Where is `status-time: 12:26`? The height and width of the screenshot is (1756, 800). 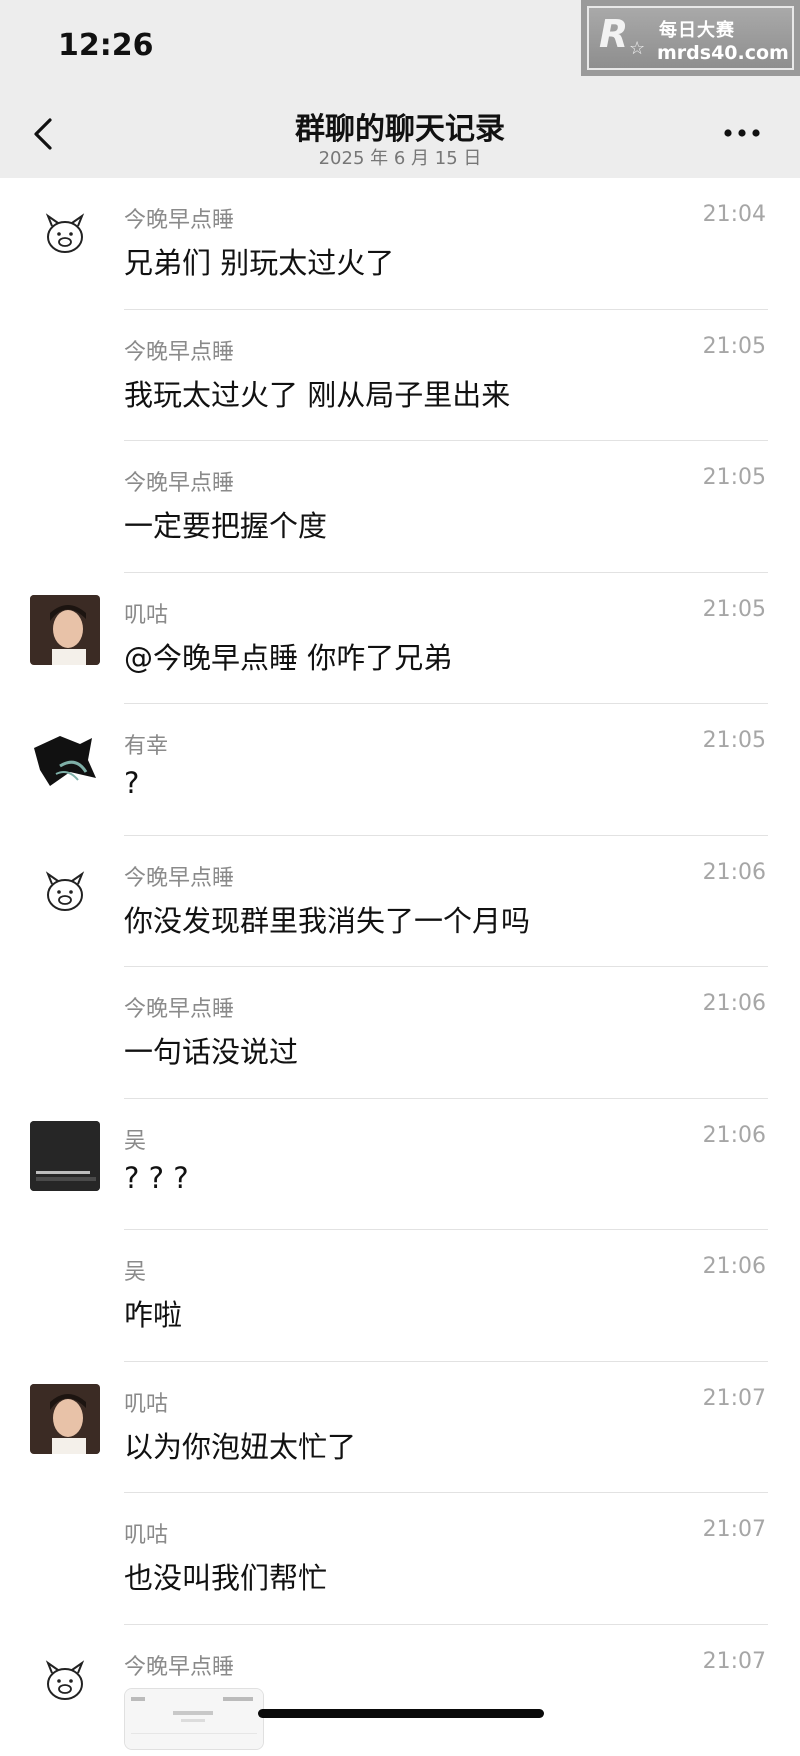
status-time: 12:26 is located at coordinates (106, 45).